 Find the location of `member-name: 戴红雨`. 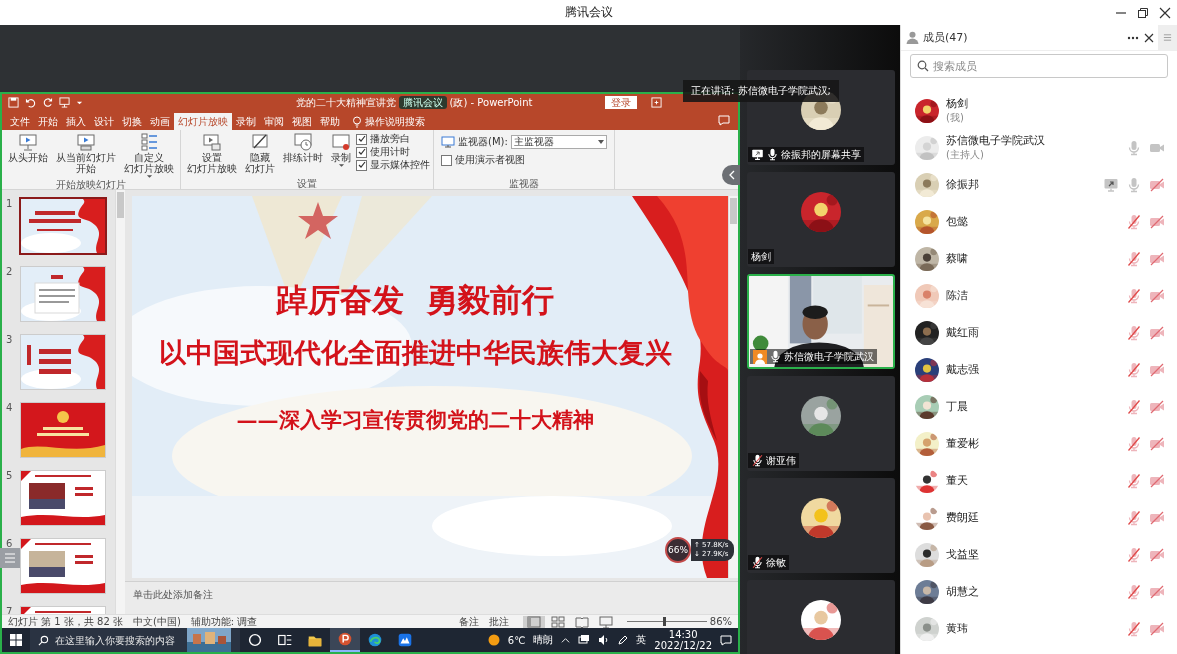

member-name: 戴红雨 is located at coordinates (963, 332).